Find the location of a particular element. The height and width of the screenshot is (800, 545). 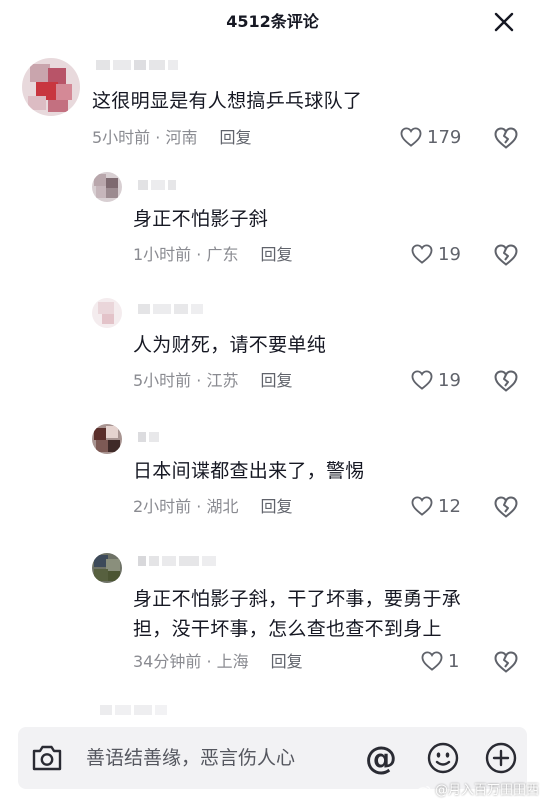

comment-location: 江苏 is located at coordinates (222, 380).